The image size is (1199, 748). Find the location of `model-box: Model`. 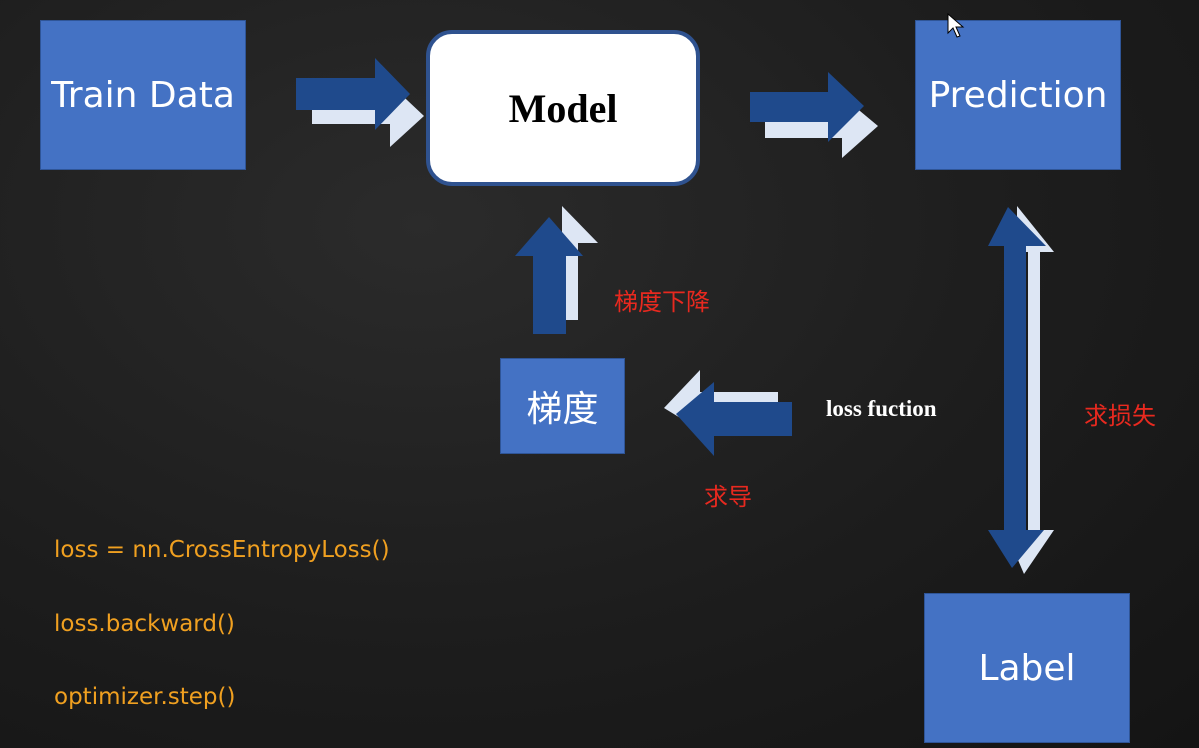

model-box: Model is located at coordinates (563, 108).